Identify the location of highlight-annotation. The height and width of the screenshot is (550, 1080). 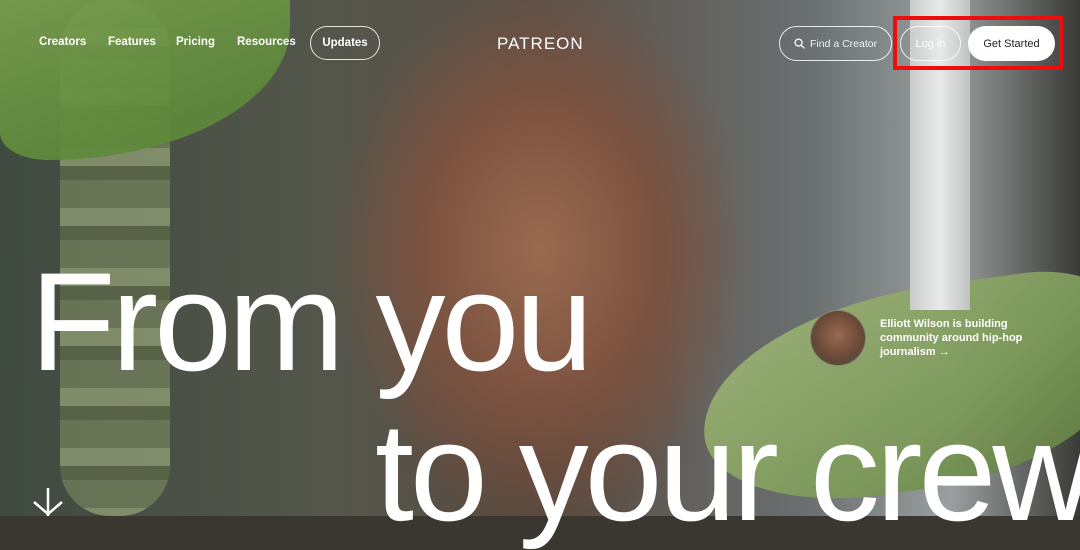
(978, 43).